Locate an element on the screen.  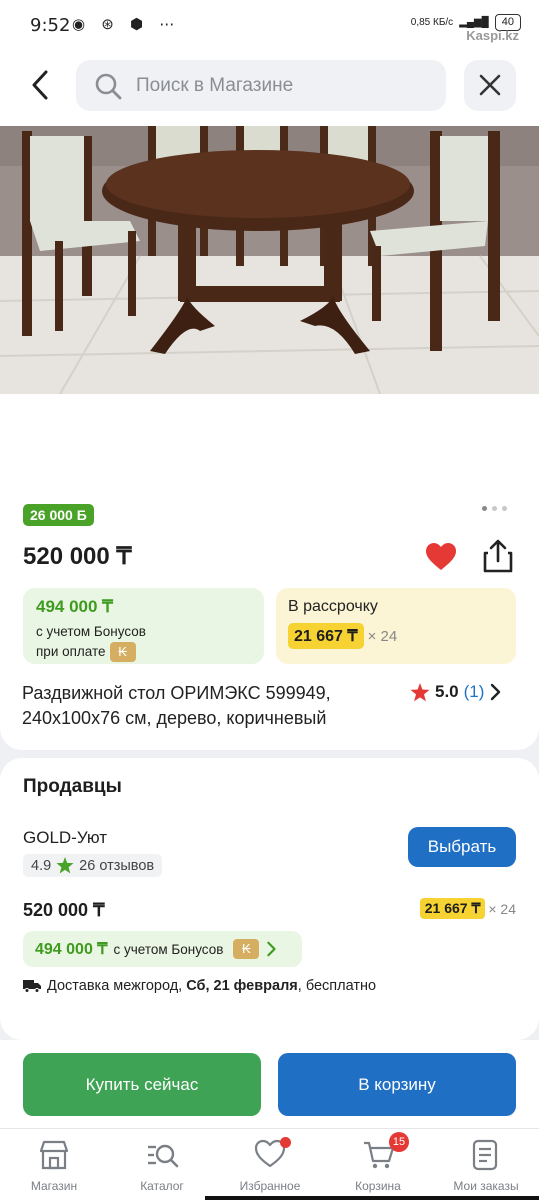
seller-installment-term: × 24 is located at coordinates (502, 908).